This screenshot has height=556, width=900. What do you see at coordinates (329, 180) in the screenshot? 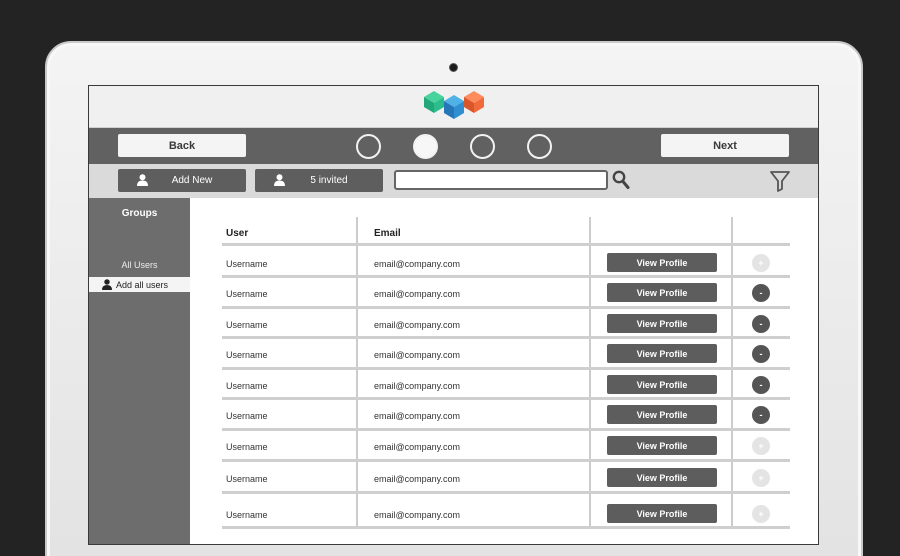
I see `invited-label: 5 invited` at bounding box center [329, 180].